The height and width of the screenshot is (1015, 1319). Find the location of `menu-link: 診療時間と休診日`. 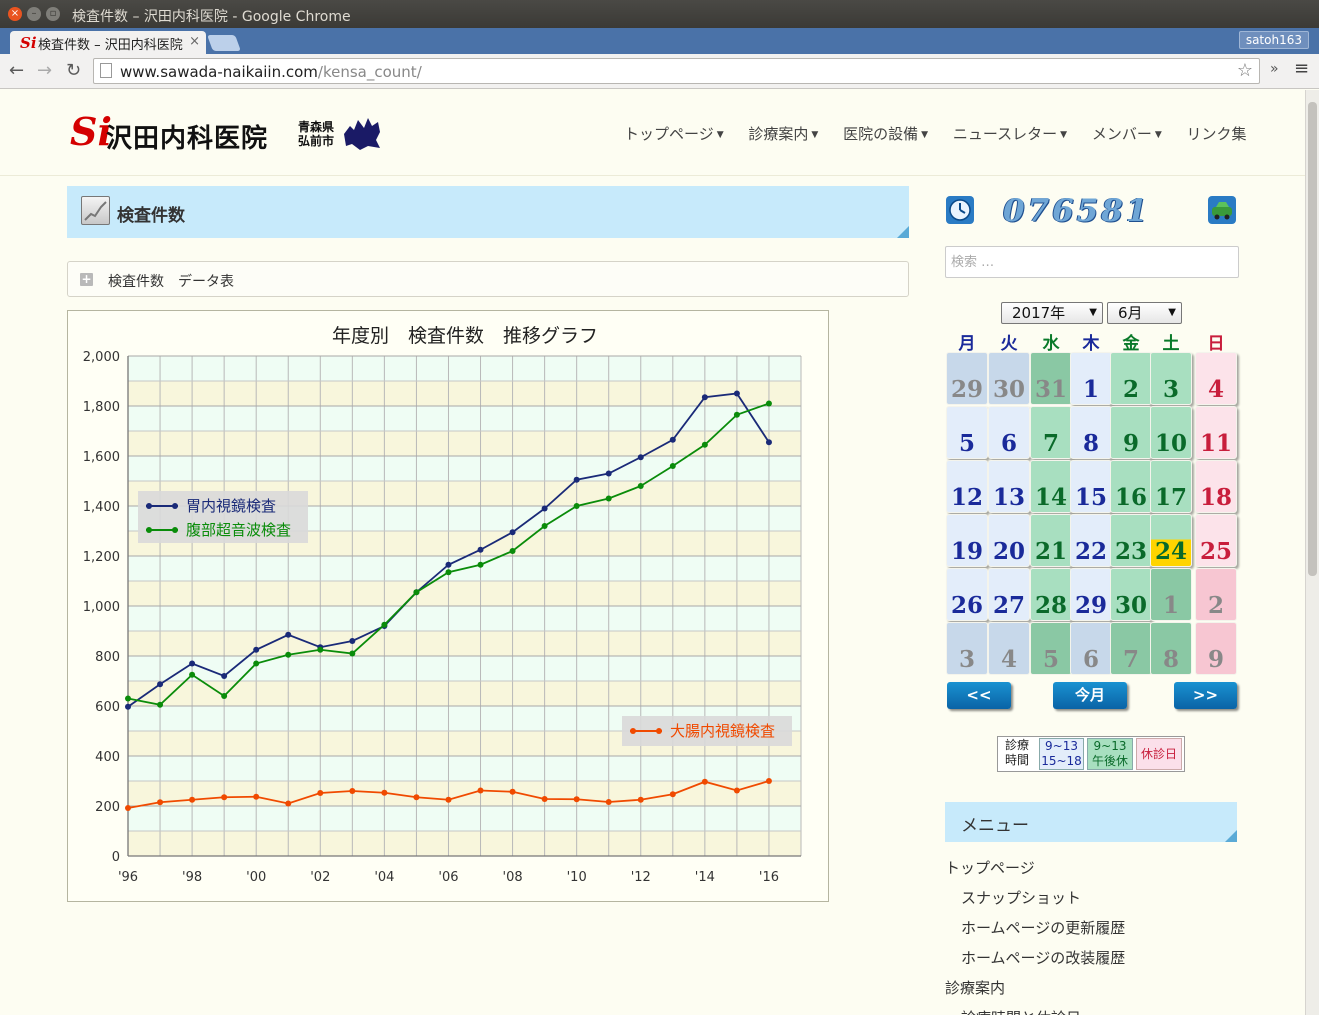

menu-link: 診療時間と休診日 is located at coordinates (1021, 1011).